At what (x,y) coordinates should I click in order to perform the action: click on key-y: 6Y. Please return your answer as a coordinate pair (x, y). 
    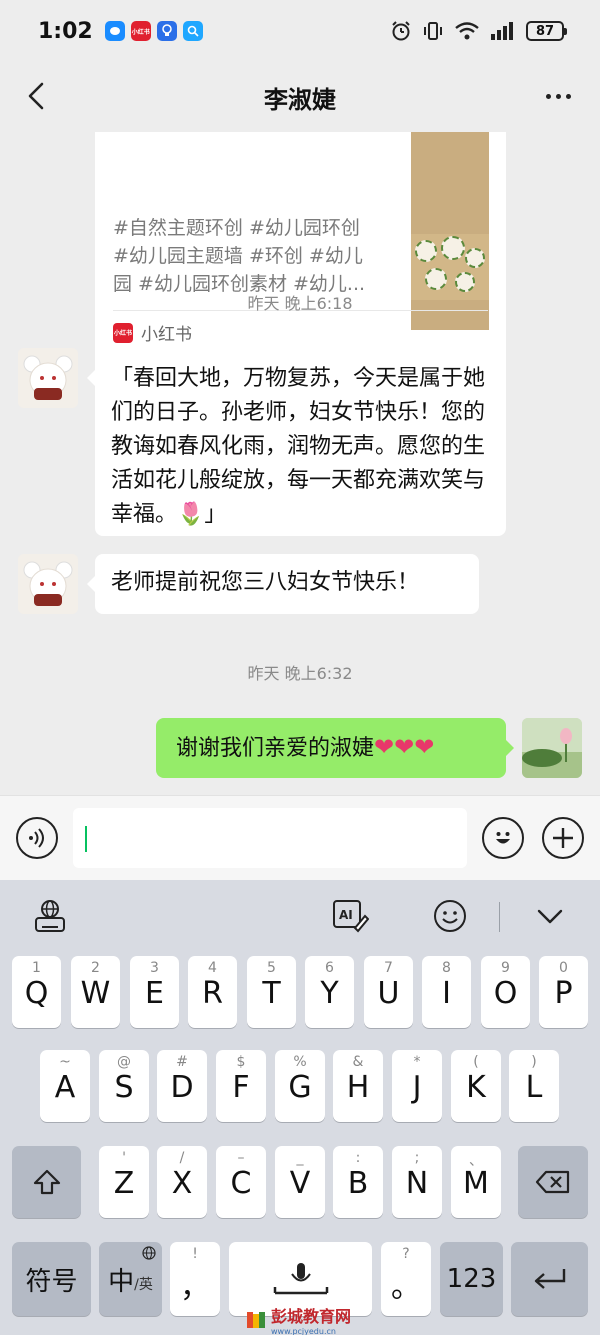
    Looking at the image, I should click on (329, 992).